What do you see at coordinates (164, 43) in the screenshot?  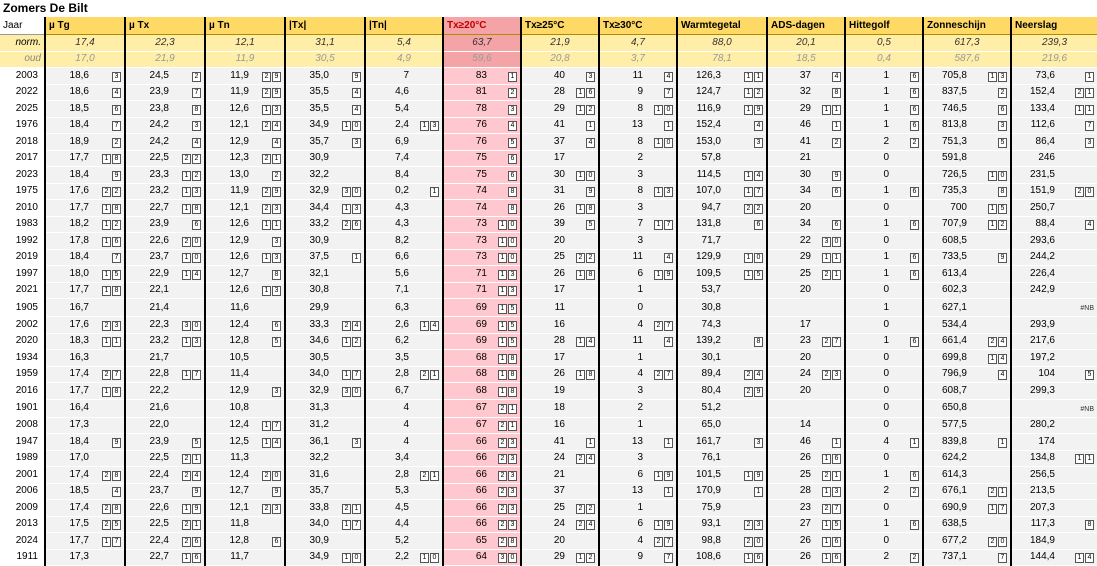 I see `reference-value: 22,3` at bounding box center [164, 43].